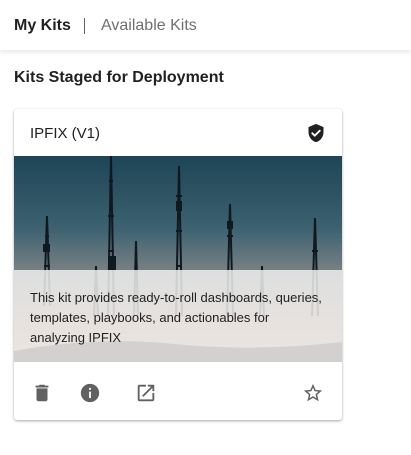 This screenshot has width=411, height=455. What do you see at coordinates (65, 133) in the screenshot?
I see `kit-card-title: IPFIX (V1)` at bounding box center [65, 133].